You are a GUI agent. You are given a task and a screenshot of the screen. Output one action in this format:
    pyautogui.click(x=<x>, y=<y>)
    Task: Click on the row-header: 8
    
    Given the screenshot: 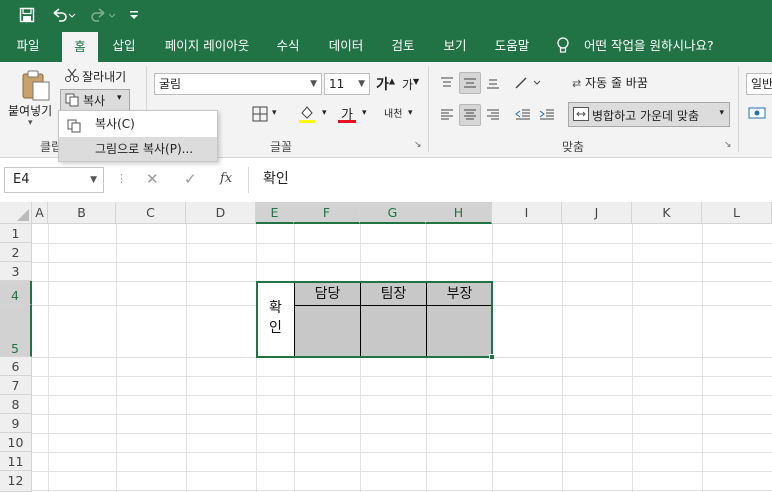 What is the action you would take?
    pyautogui.click(x=16, y=404)
    